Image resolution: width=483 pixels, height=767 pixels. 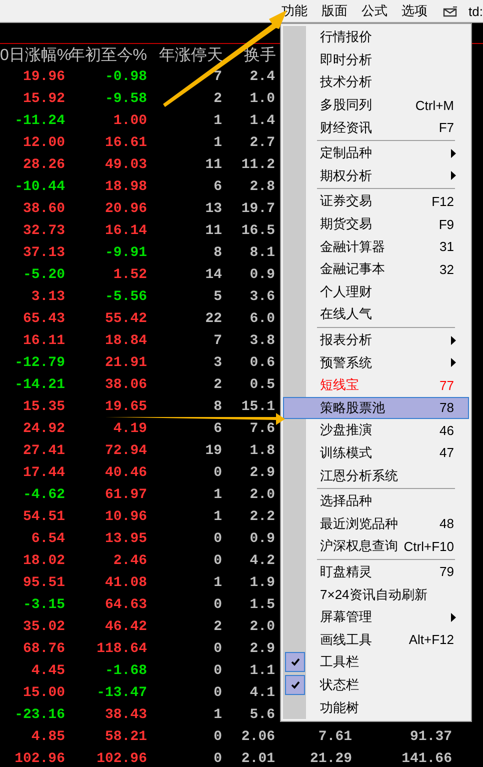 I want to click on table-cell-text: 49.03, so click(x=126, y=165).